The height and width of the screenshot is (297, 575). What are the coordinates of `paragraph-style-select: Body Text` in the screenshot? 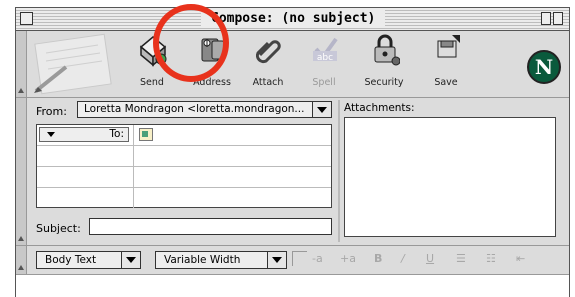 It's located at (88, 260).